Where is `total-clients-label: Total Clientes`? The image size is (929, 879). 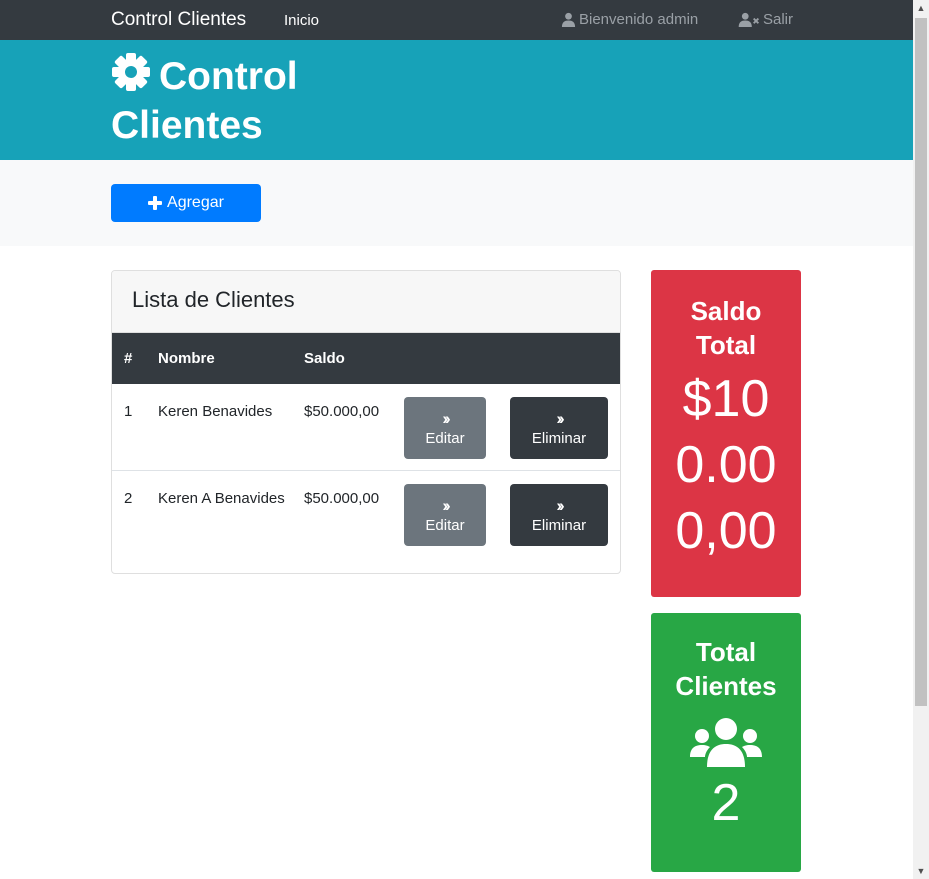
total-clients-label: Total Clientes is located at coordinates (726, 669).